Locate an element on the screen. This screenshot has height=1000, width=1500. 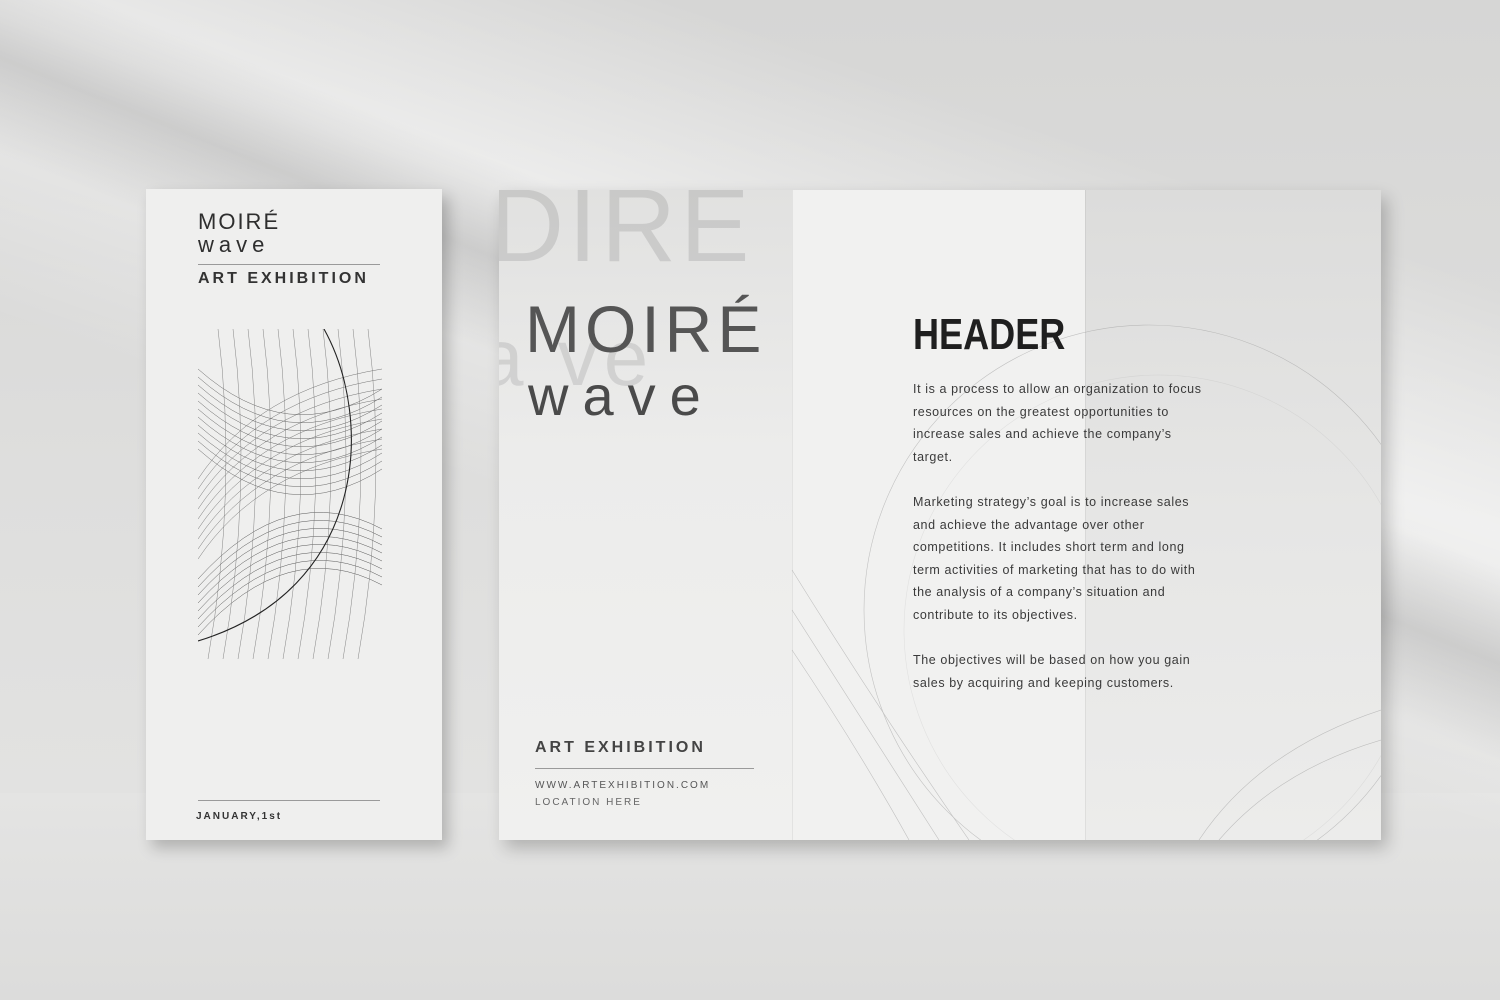
dl-flyer: MOIRÉ wave ART EXHIBITION JANUARY,1st is located at coordinates (294, 514).